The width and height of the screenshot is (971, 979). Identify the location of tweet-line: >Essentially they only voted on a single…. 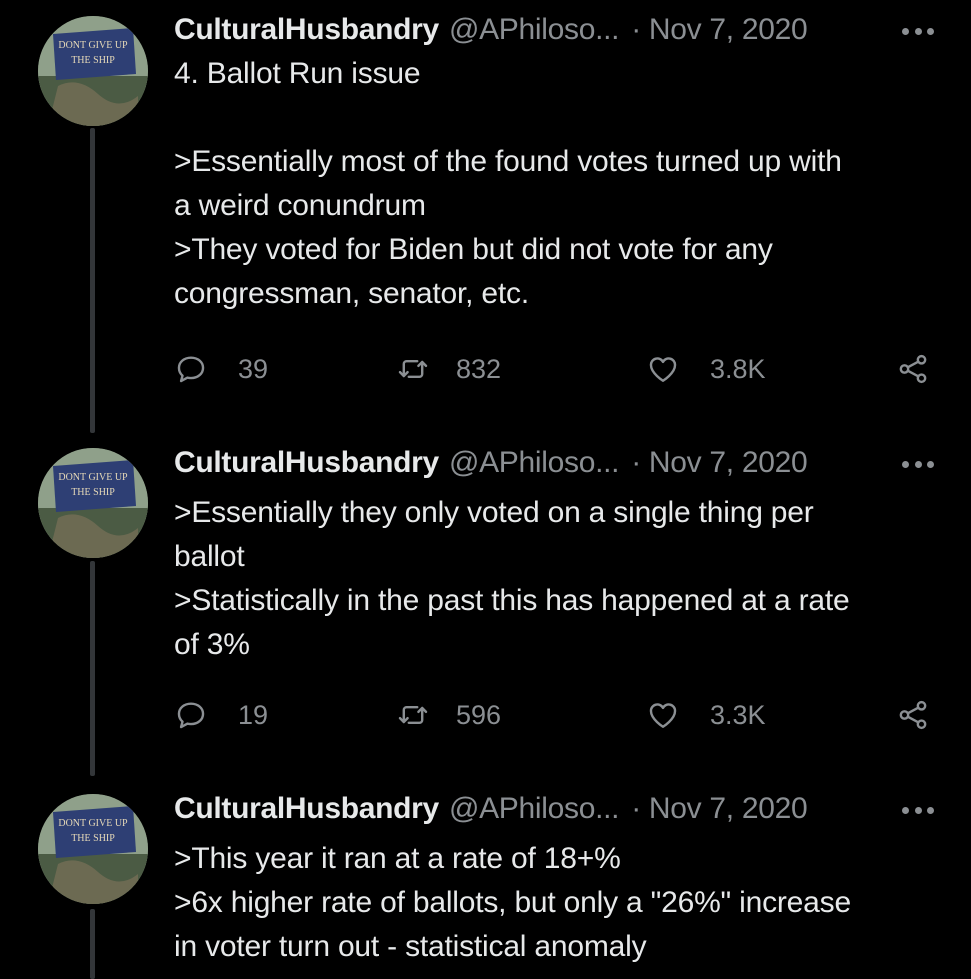
(494, 512).